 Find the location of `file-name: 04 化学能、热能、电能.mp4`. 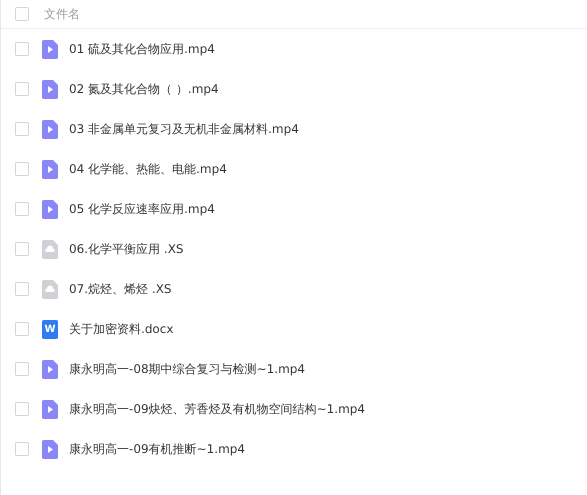

file-name: 04 化学能、热能、电能.mp4 is located at coordinates (148, 169).